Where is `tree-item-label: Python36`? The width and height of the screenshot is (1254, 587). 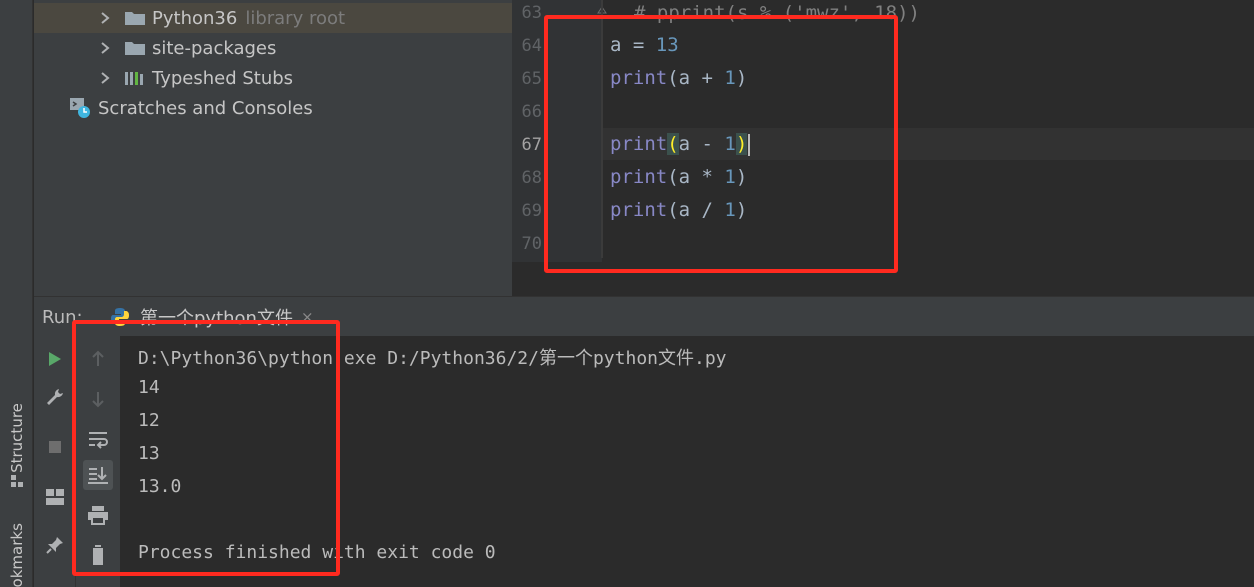 tree-item-label: Python36 is located at coordinates (195, 18).